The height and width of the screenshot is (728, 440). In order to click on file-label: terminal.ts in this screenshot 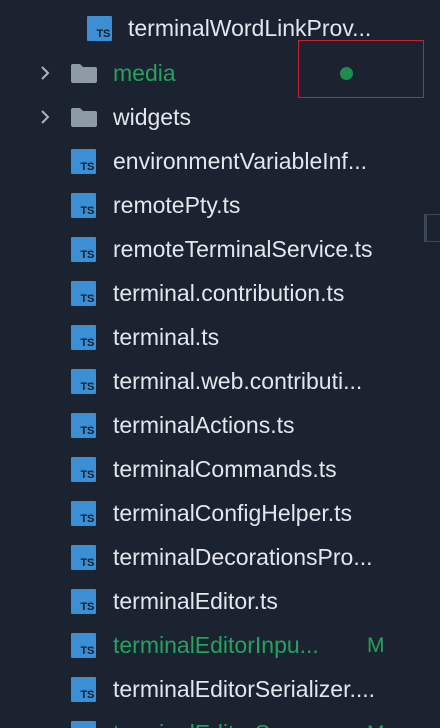, I will do `click(166, 337)`.